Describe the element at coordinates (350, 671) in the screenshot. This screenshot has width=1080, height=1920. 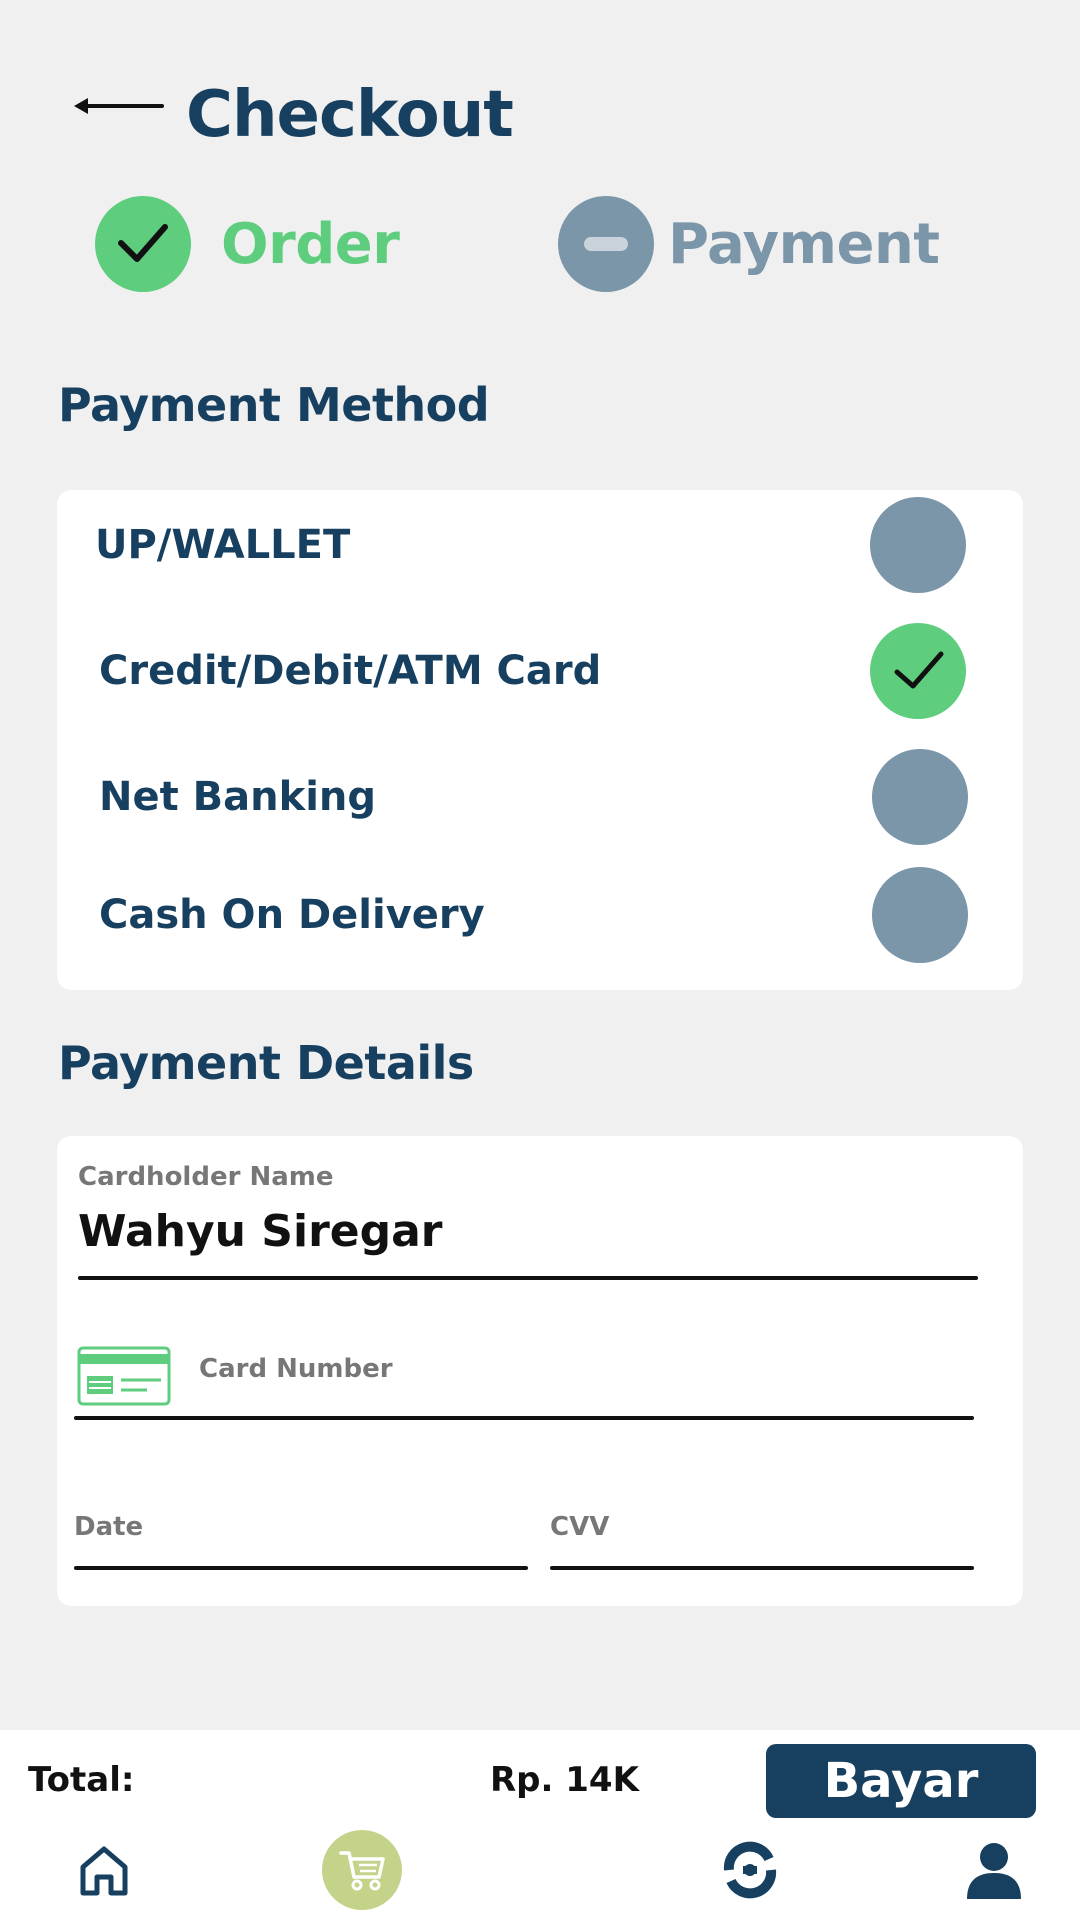
I see `method-option-label: Credit/Debit/ATM Card` at that location.